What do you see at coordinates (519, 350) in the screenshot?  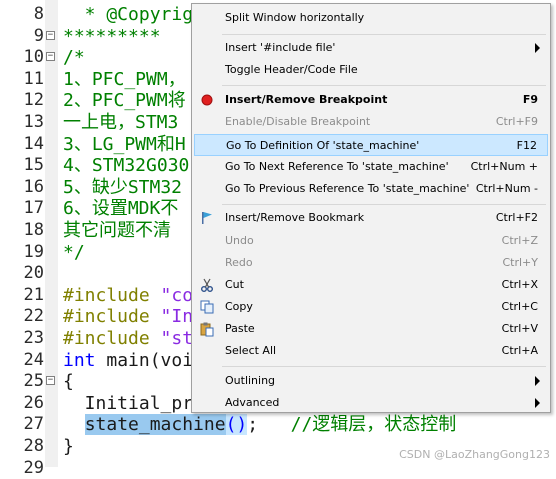 I see `menu-item-shortcut: Ctrl+A` at bounding box center [519, 350].